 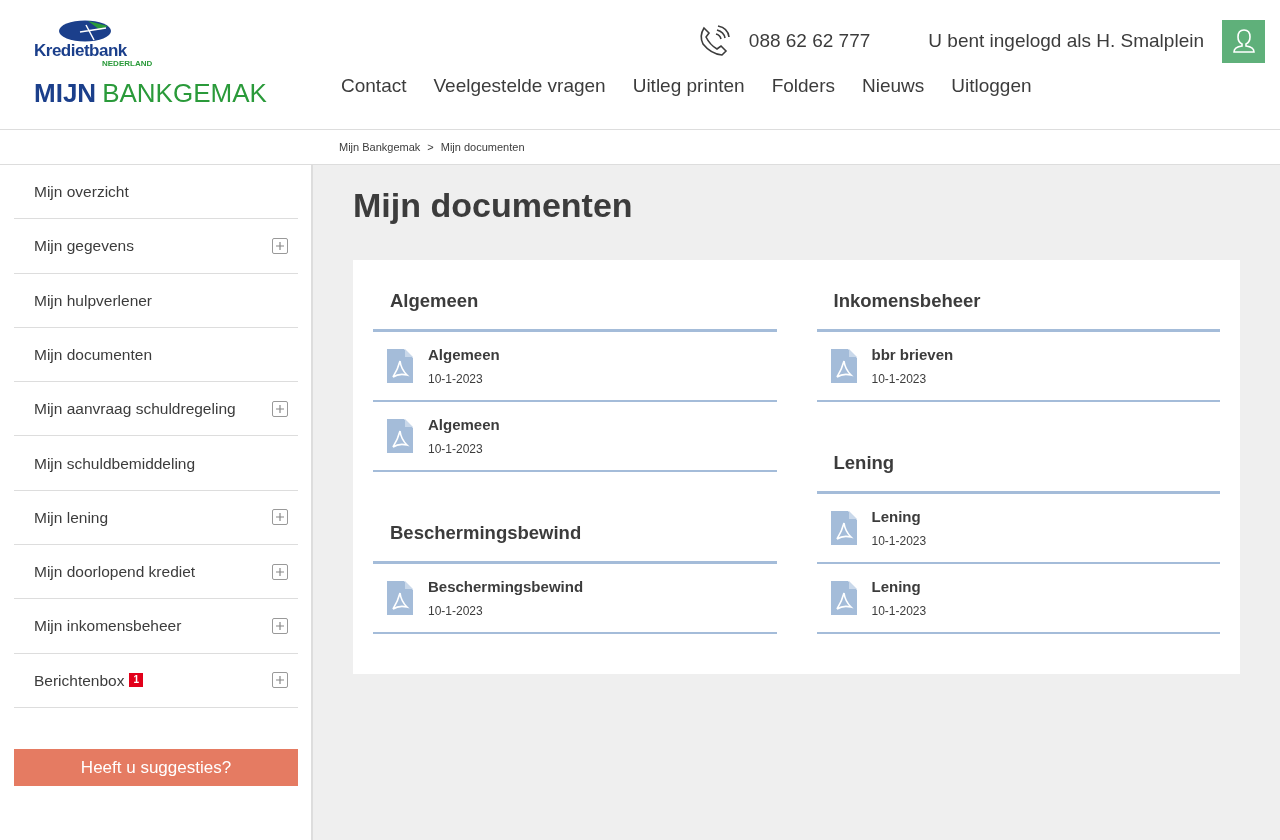 What do you see at coordinates (81, 50) in the screenshot?
I see `brand-name: Kredietbank` at bounding box center [81, 50].